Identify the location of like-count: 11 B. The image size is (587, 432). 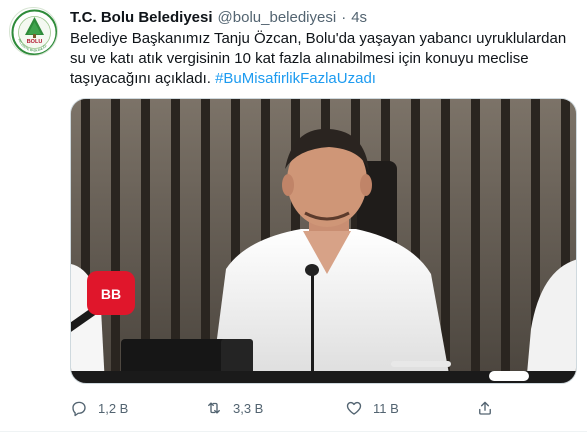
(386, 408).